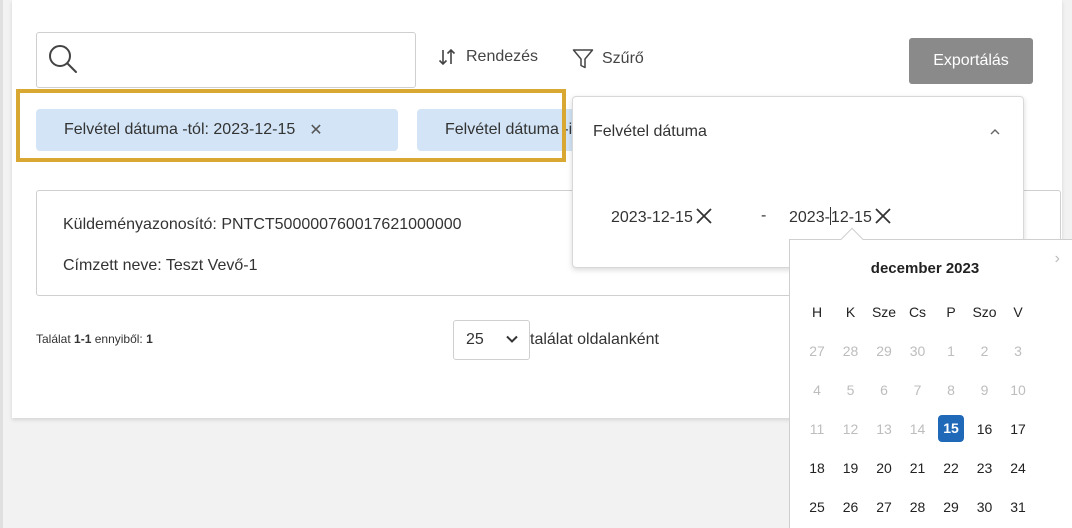 The width and height of the screenshot is (1072, 528). Describe the element at coordinates (850, 428) in the screenshot. I see `calendar-day: 12` at that location.